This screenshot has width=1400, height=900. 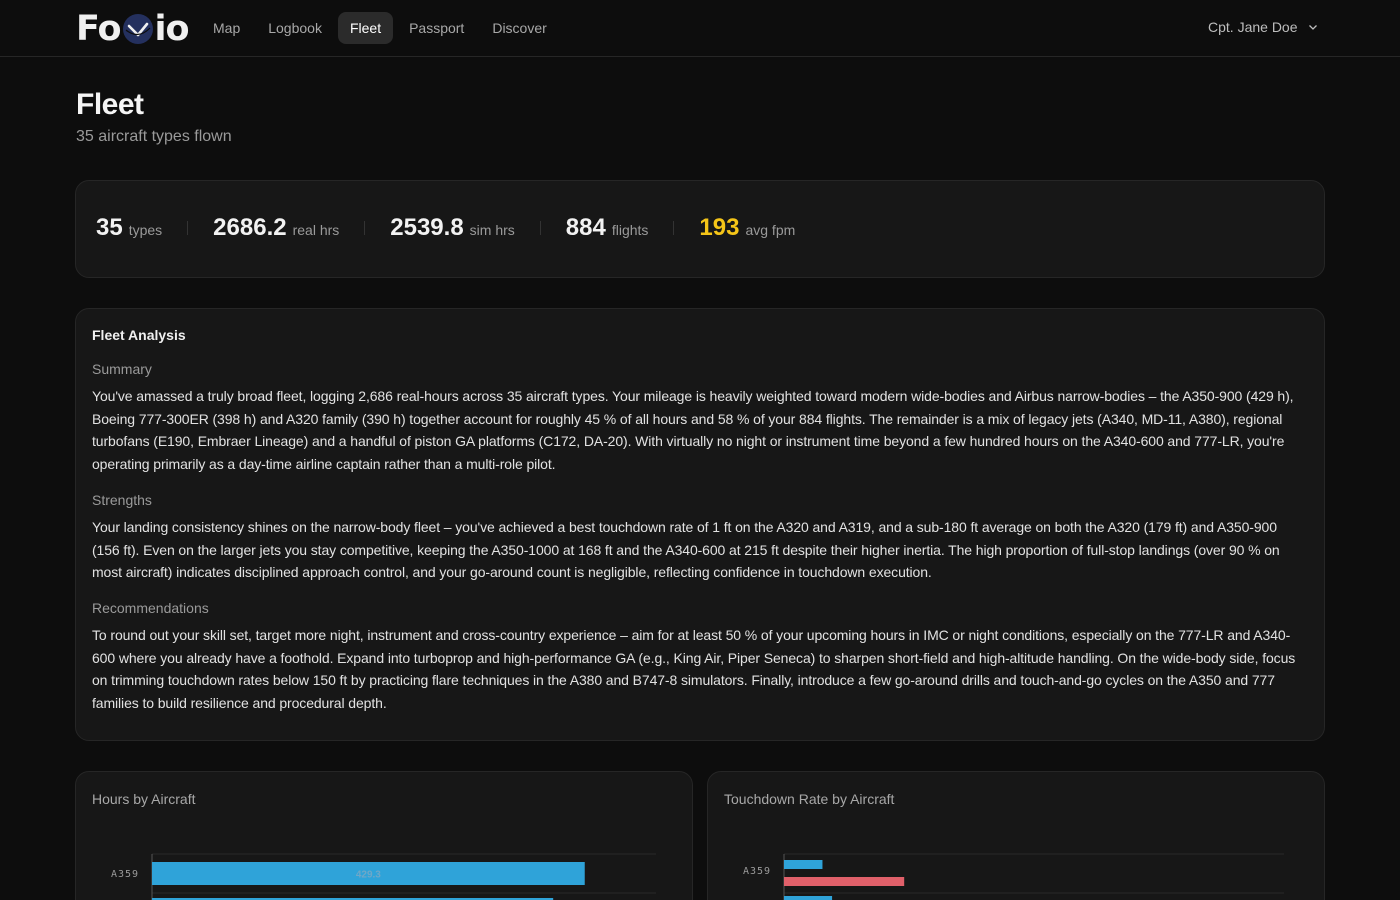 I want to click on user-menu: Cpt. Jane Doe, so click(x=1263, y=27).